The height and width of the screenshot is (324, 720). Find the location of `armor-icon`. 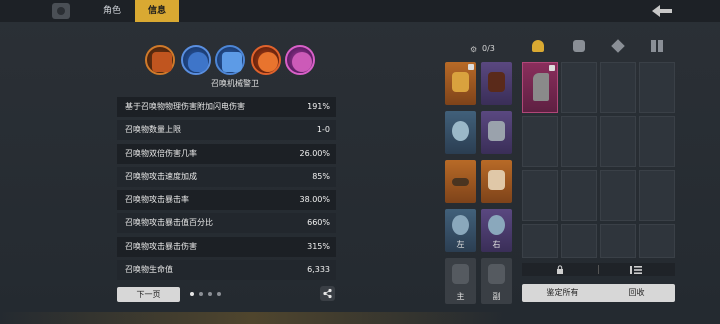

armor-icon is located at coordinates (496, 82).